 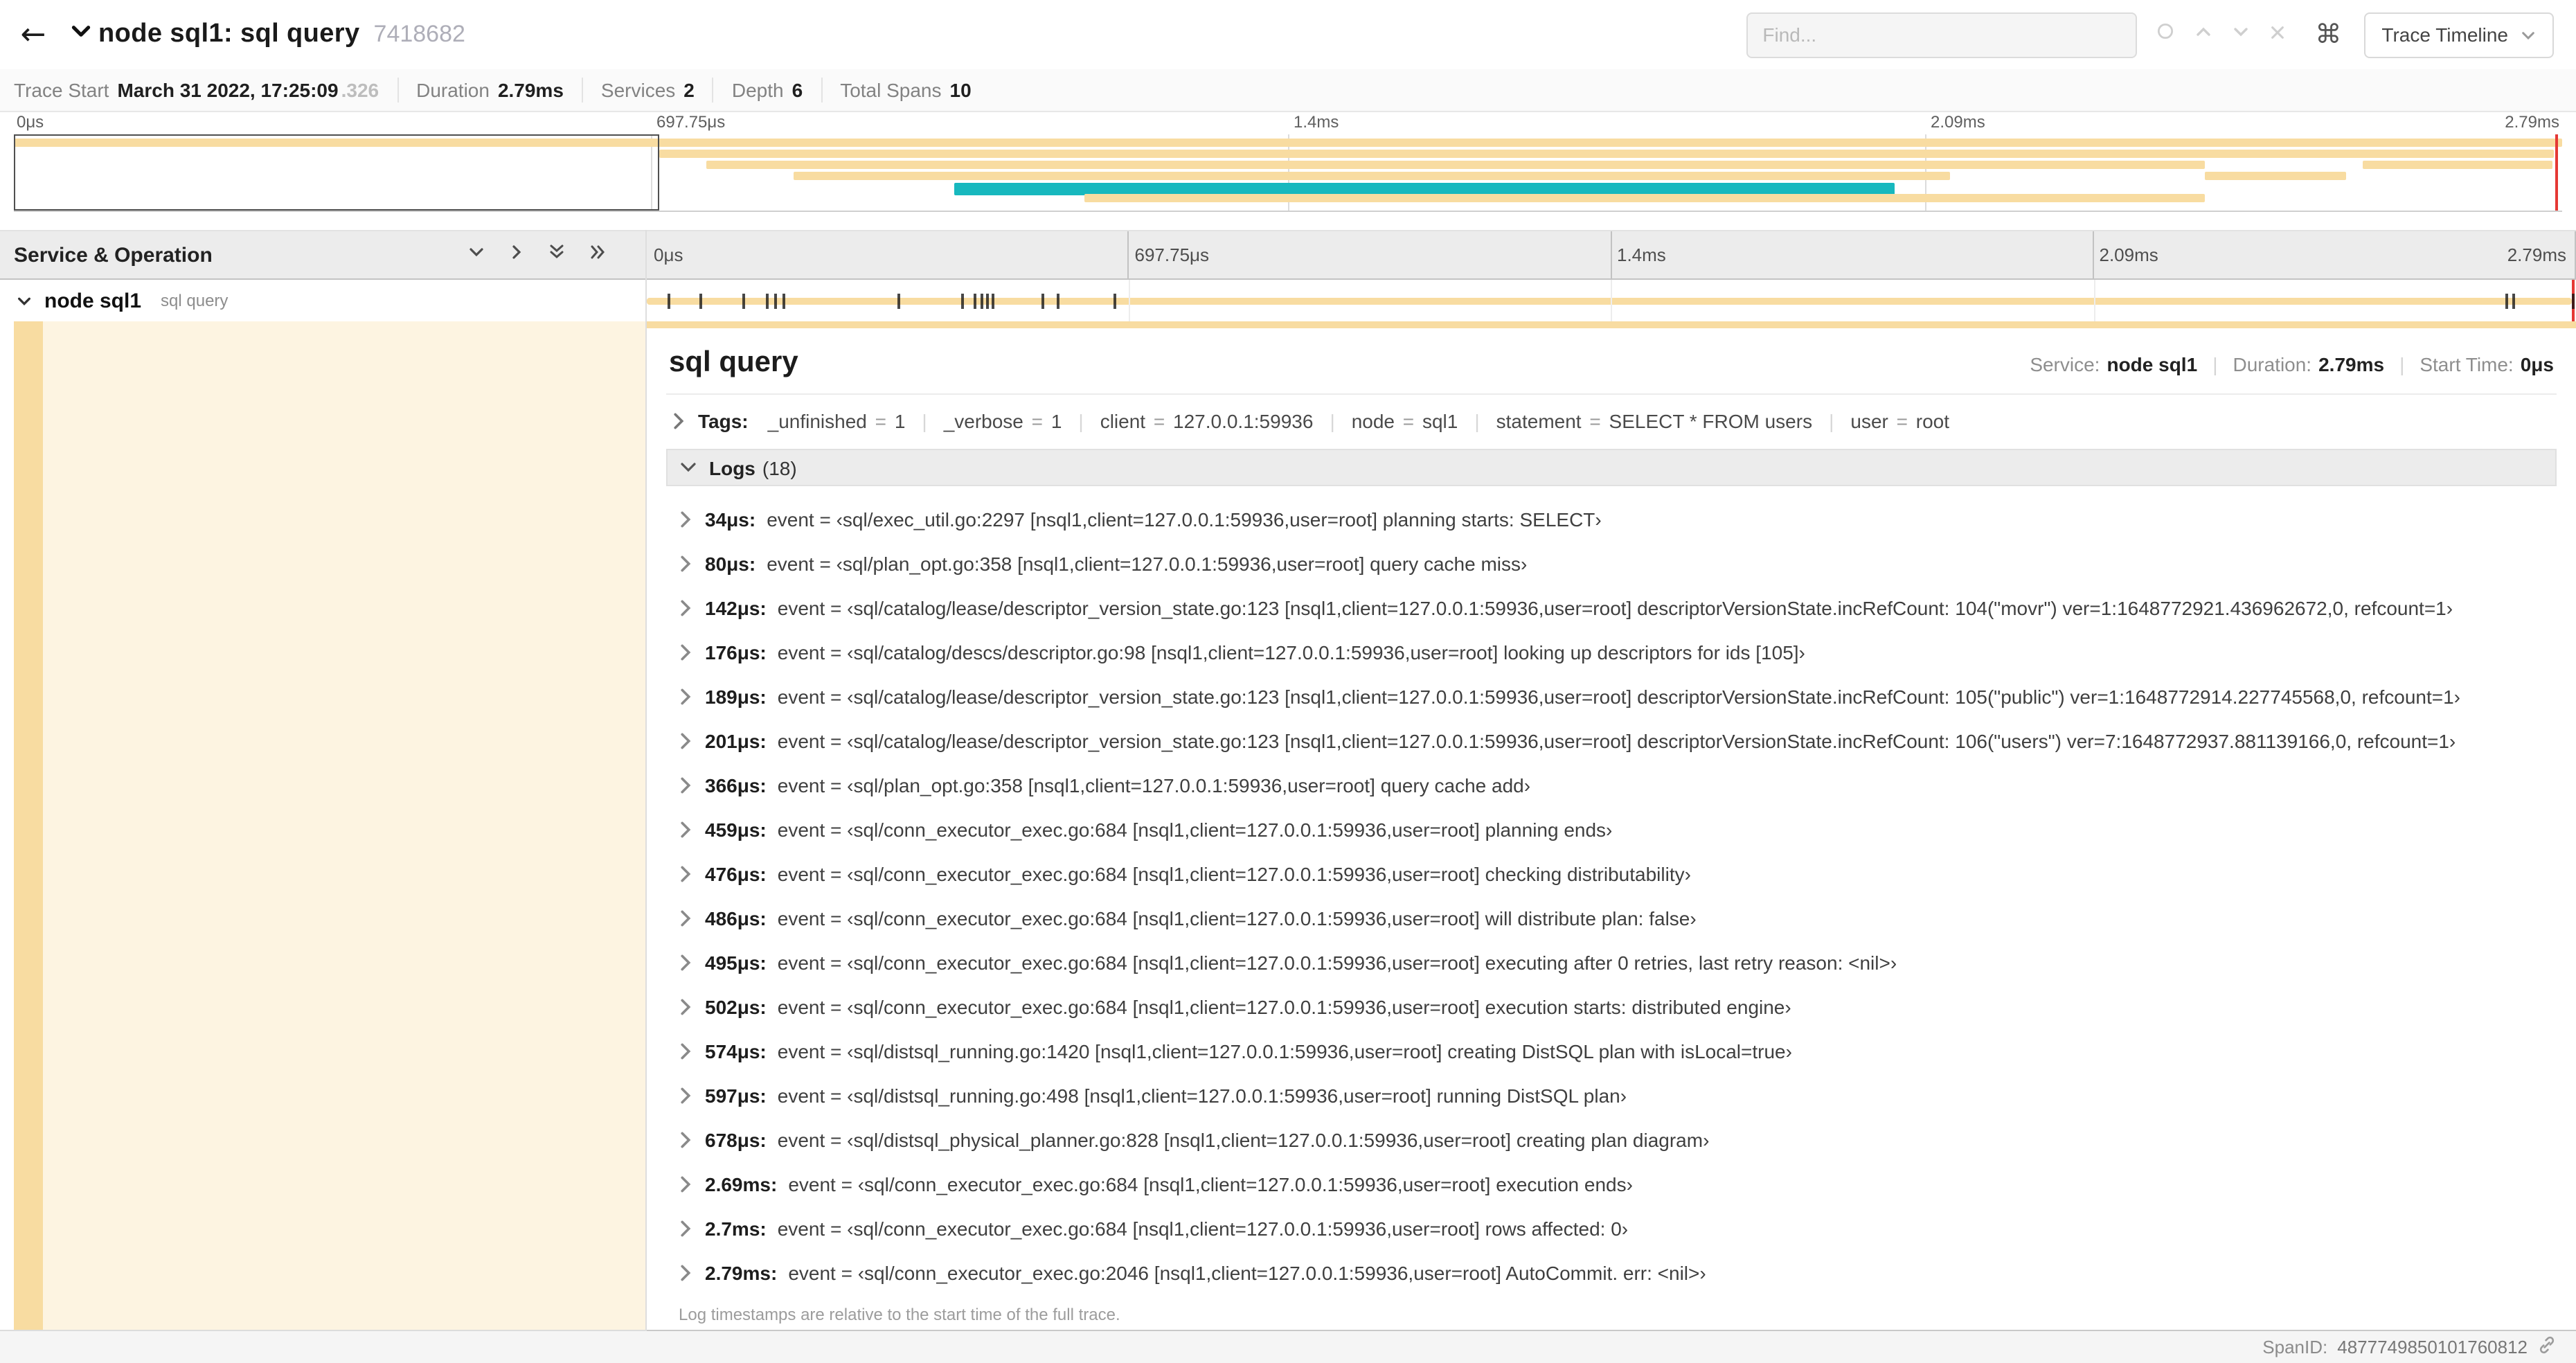 What do you see at coordinates (476, 254) in the screenshot?
I see `collapse-one-button` at bounding box center [476, 254].